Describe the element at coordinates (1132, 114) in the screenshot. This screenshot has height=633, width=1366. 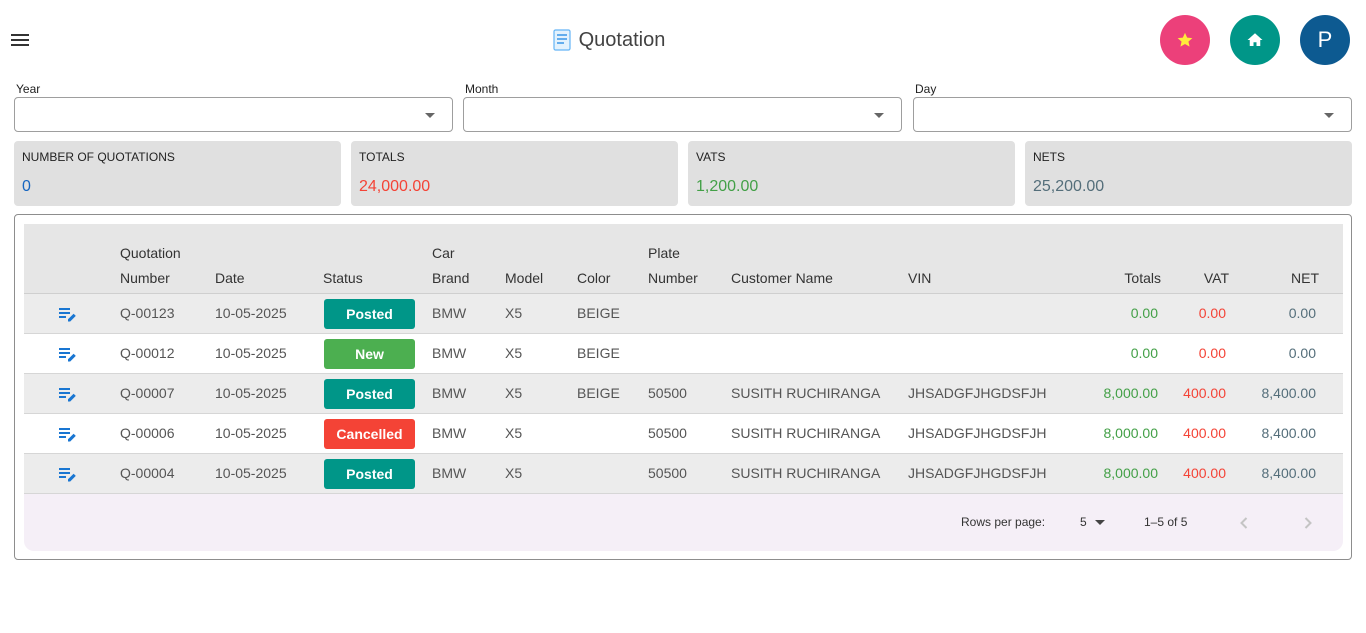
I see `day-select` at that location.